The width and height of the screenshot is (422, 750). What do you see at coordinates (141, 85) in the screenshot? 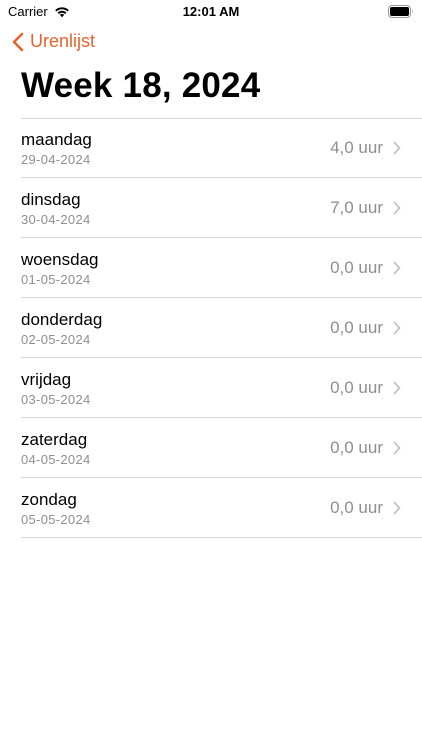
I see `page-title: Week 18, 2024` at bounding box center [141, 85].